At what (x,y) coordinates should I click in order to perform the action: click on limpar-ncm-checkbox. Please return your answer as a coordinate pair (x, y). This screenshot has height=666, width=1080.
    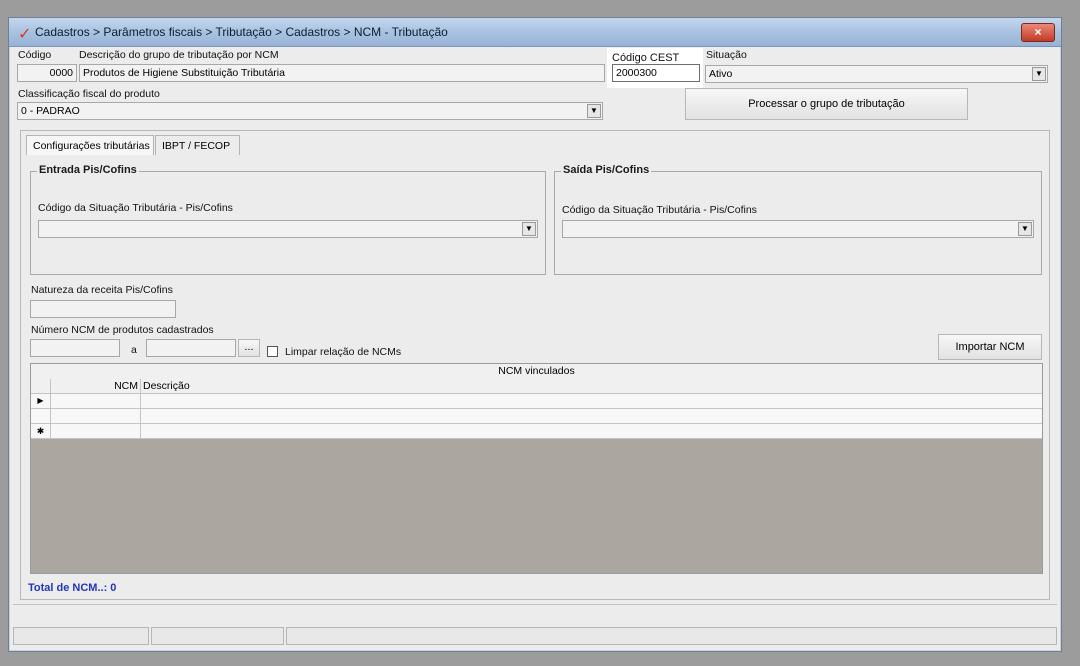
    Looking at the image, I should click on (272, 351).